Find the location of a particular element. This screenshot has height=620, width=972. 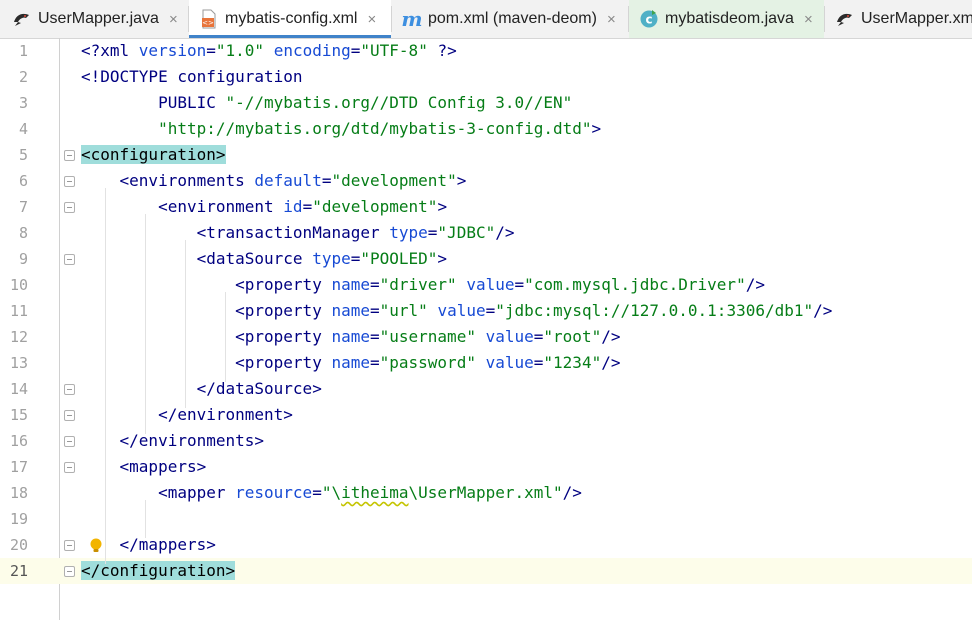

maven-icon: m is located at coordinates (412, 19).